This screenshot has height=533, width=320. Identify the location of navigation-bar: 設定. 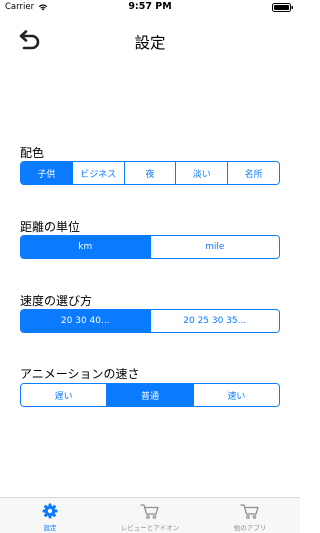
(150, 42).